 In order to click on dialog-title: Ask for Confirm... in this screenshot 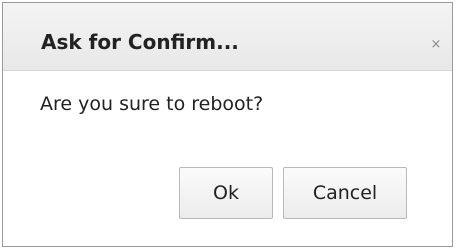, I will do `click(140, 42)`.